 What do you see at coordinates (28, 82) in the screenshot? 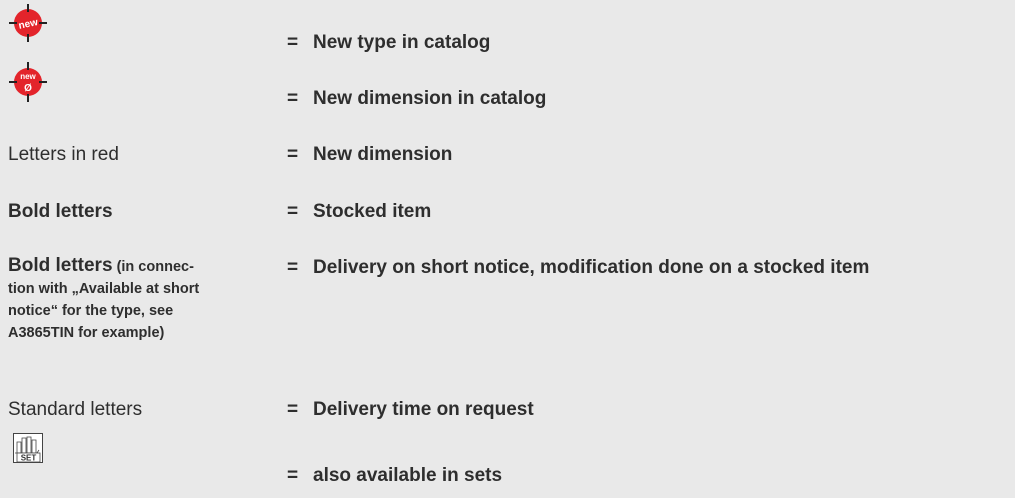
I see `new-dimension-badge-icon: new Ø` at bounding box center [28, 82].